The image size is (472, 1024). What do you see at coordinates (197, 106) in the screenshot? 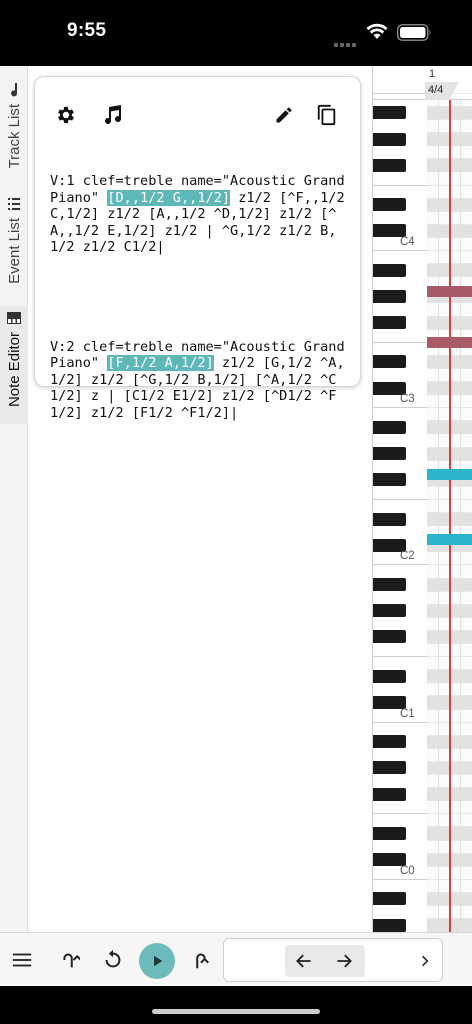
I see `card-toolbar` at bounding box center [197, 106].